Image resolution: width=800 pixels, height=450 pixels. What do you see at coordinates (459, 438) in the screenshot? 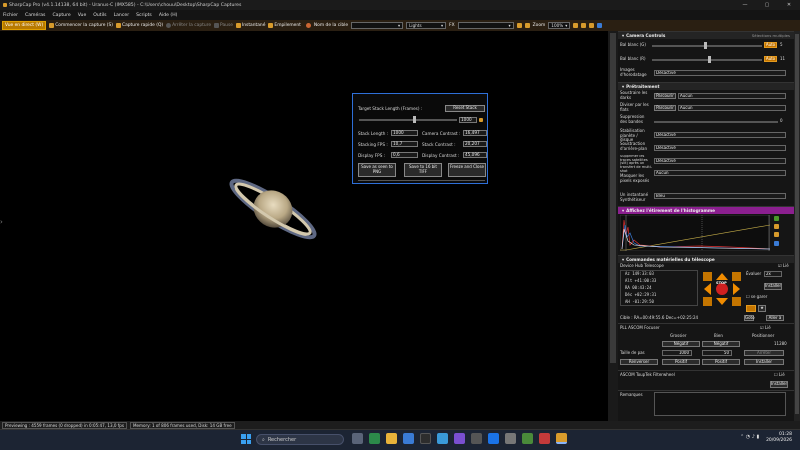
I see `app-icon` at bounding box center [459, 438].